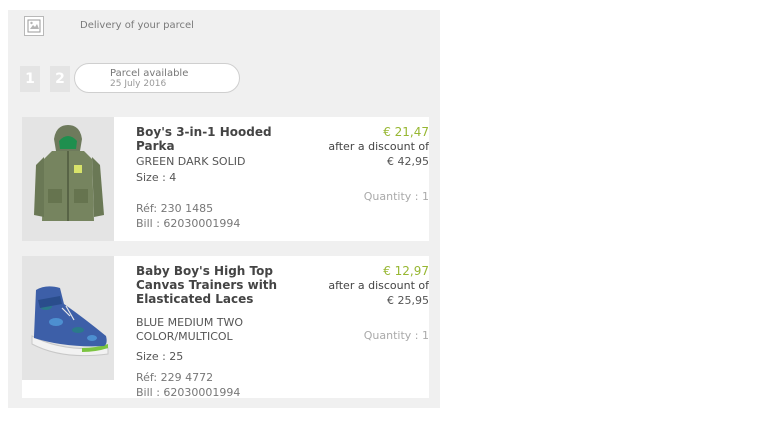 This screenshot has width=770, height=432. Describe the element at coordinates (137, 25) in the screenshot. I see `page-title: Delivery of your parcel` at that location.